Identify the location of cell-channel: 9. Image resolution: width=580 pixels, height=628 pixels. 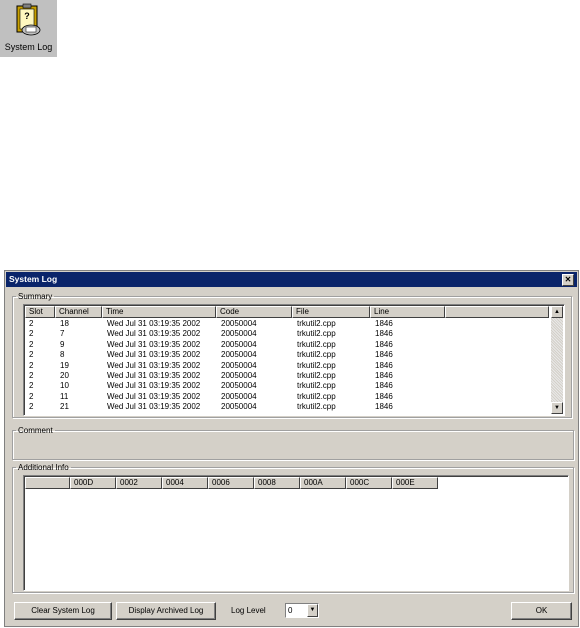
(62, 344).